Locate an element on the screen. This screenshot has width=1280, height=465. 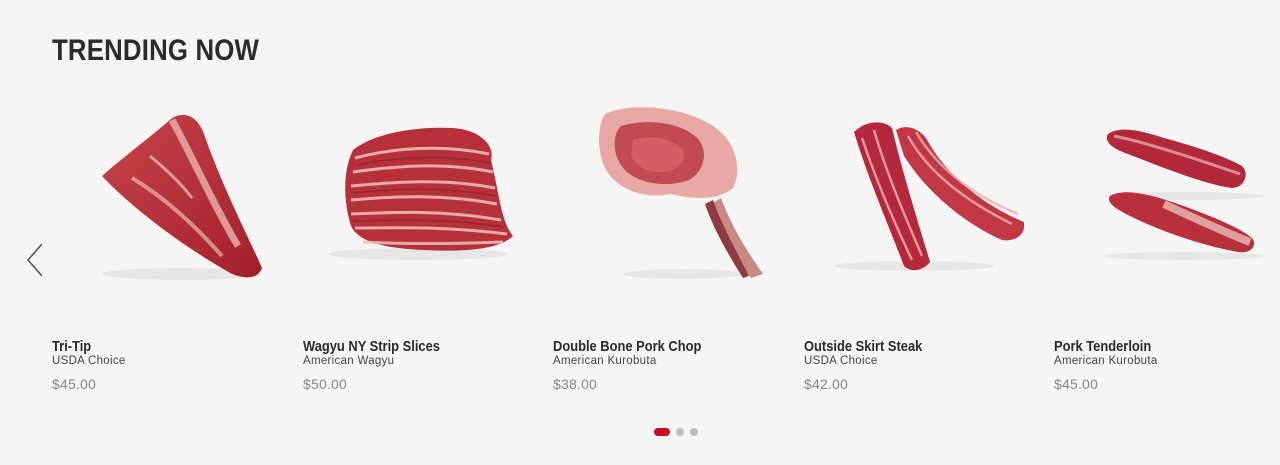
chevron-left-icon is located at coordinates (34, 260).